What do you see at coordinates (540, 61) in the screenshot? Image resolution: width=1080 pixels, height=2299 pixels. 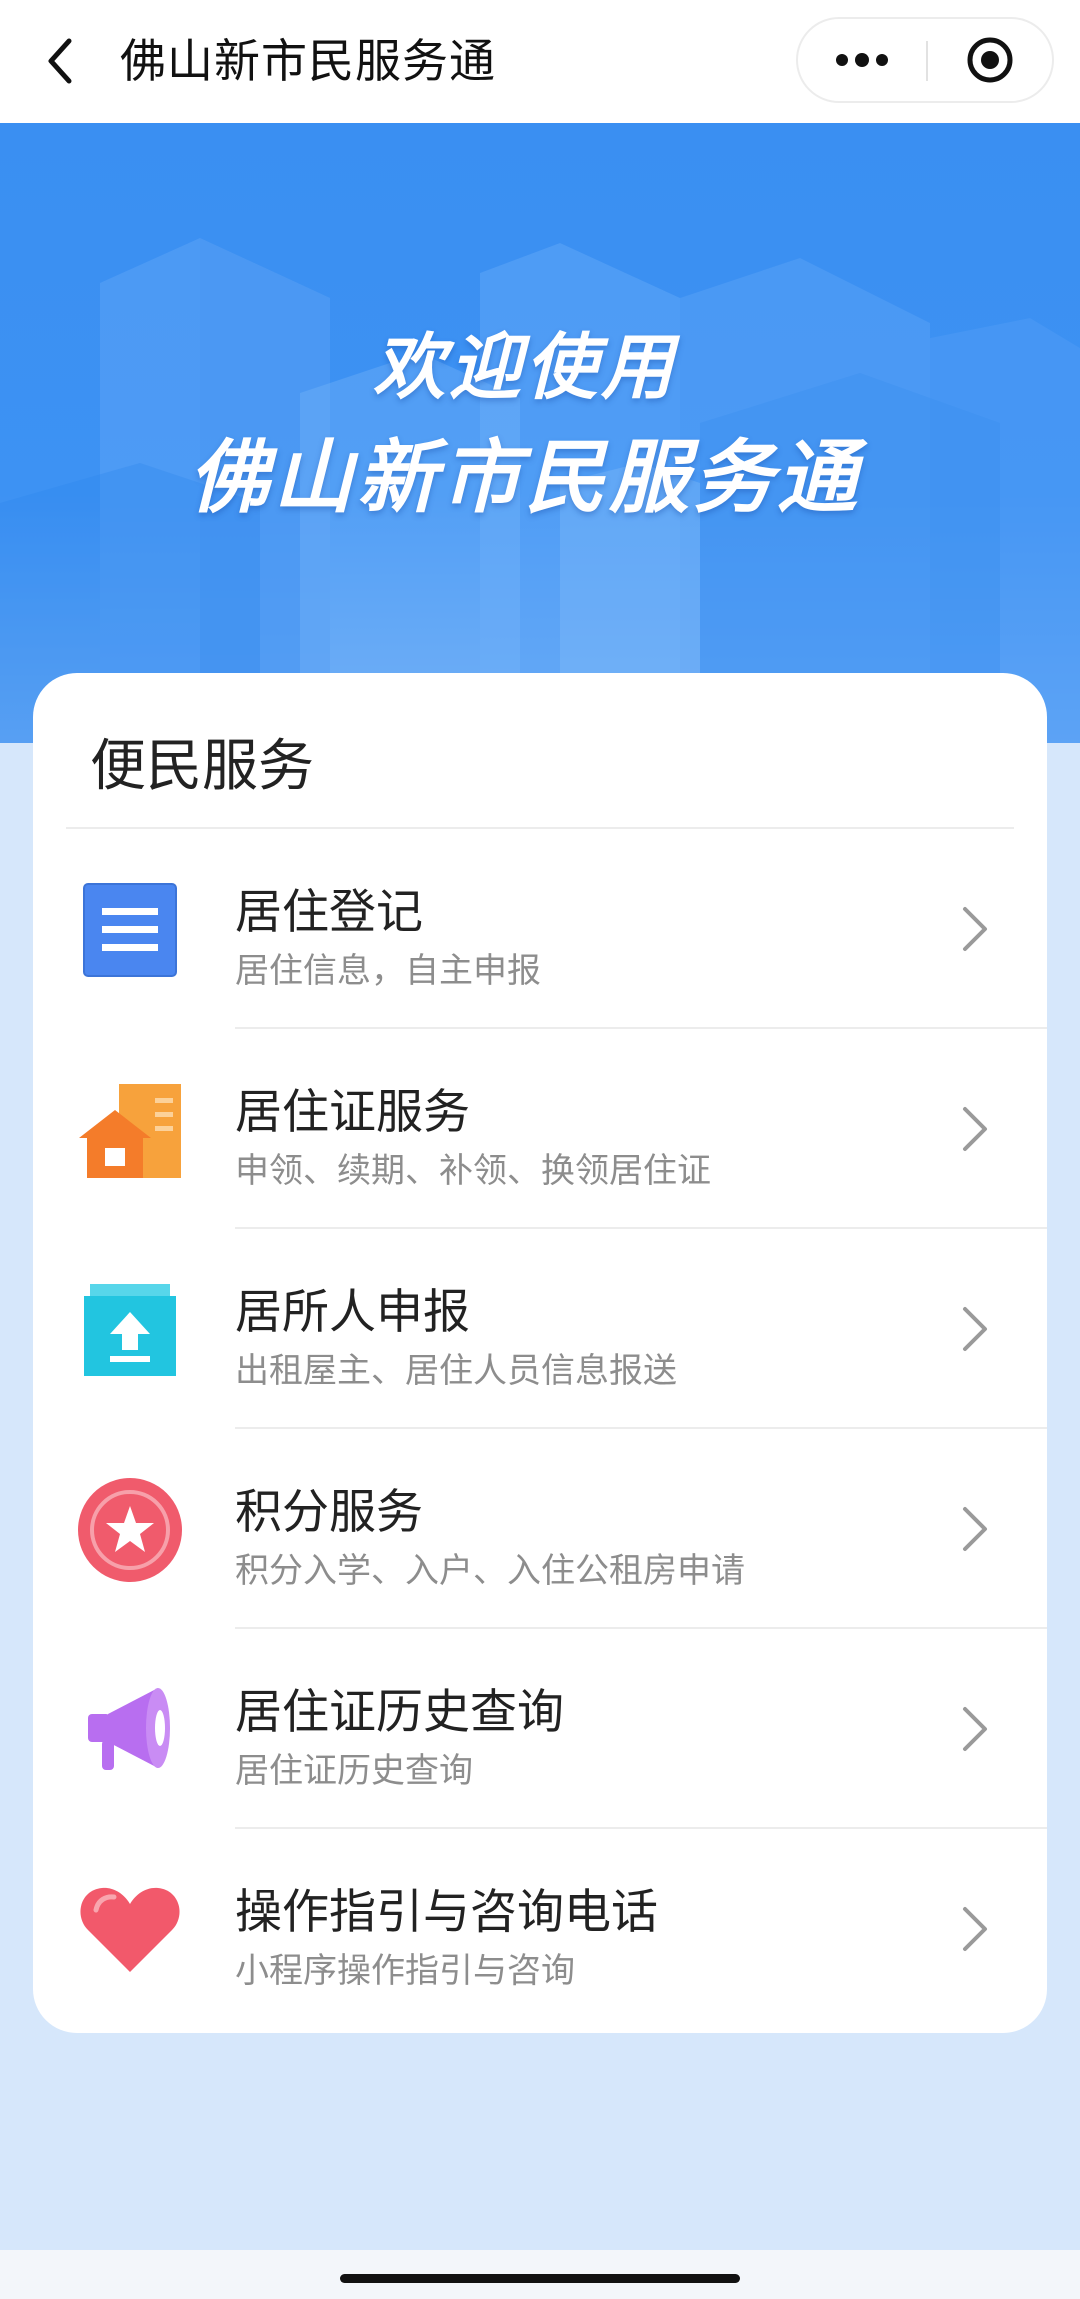 I see `top-navigation-bar: 佛山新市民服务通` at bounding box center [540, 61].